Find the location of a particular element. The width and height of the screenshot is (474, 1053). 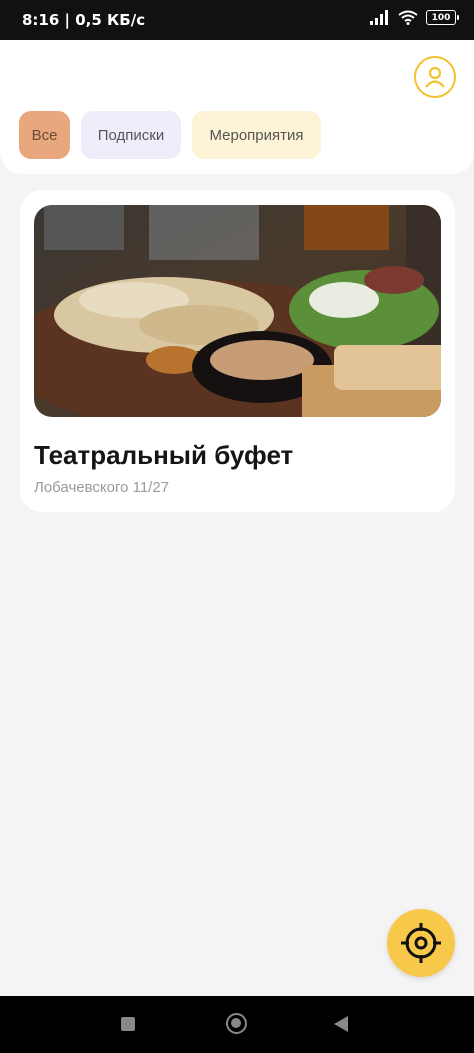

venue-title: Театральный буфет is located at coordinates (164, 455).